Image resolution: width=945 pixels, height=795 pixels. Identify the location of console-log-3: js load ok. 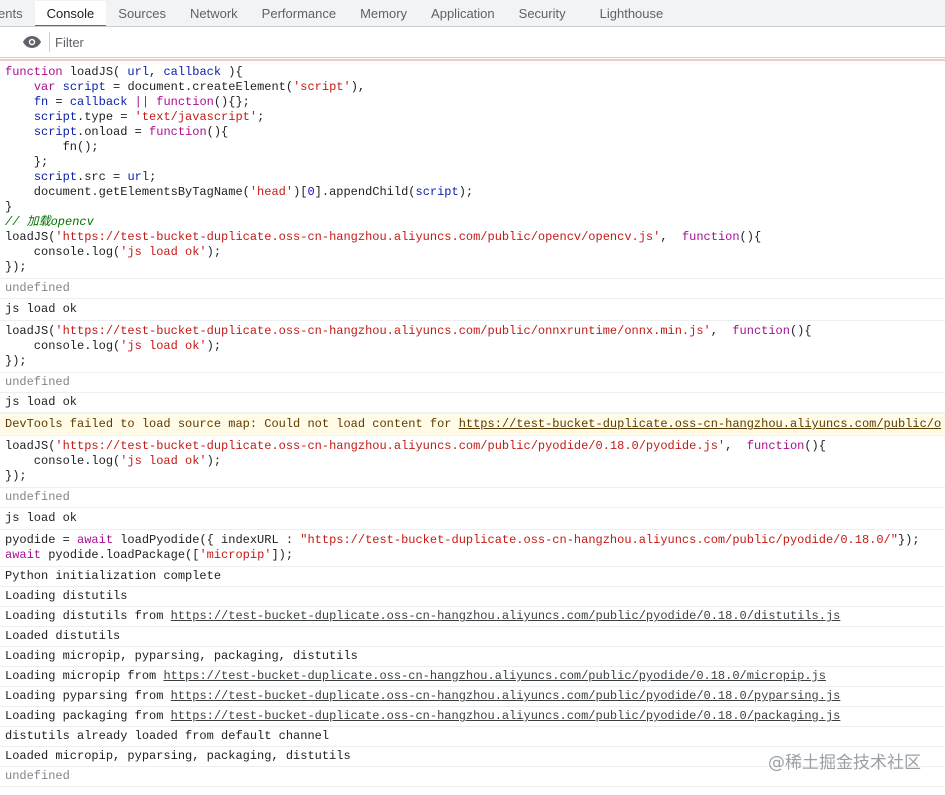
(472, 519).